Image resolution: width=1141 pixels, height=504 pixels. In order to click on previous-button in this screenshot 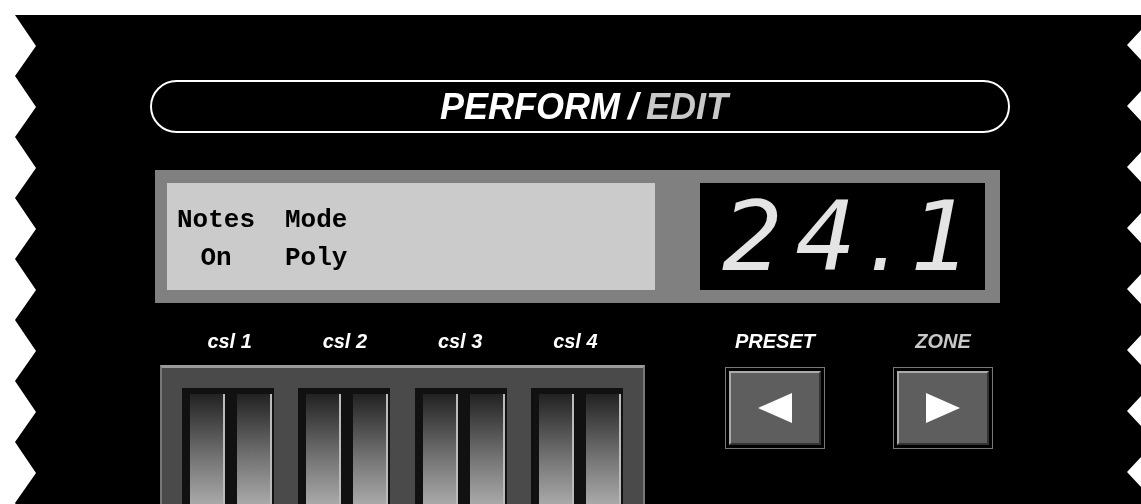, I will do `click(775, 408)`.